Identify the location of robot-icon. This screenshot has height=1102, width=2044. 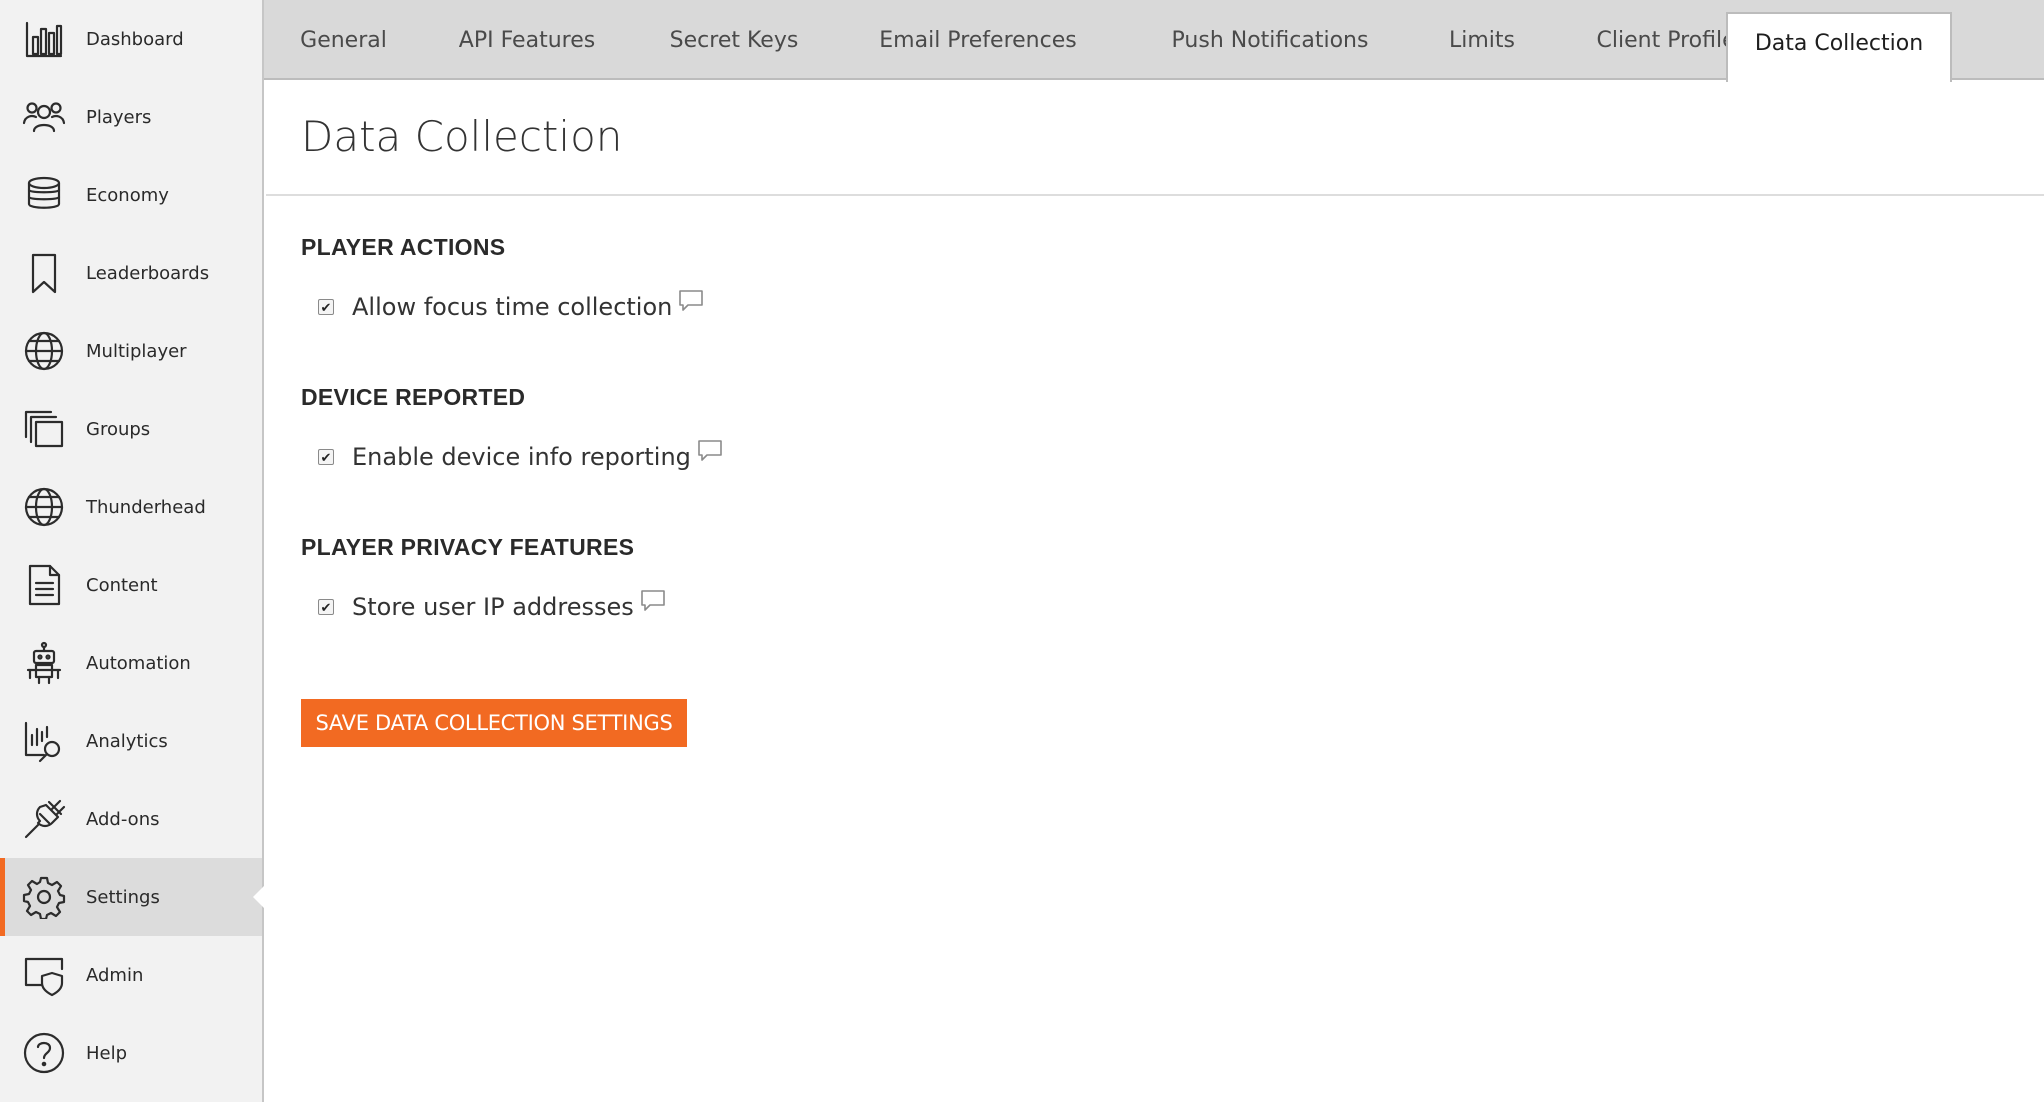
(44, 663).